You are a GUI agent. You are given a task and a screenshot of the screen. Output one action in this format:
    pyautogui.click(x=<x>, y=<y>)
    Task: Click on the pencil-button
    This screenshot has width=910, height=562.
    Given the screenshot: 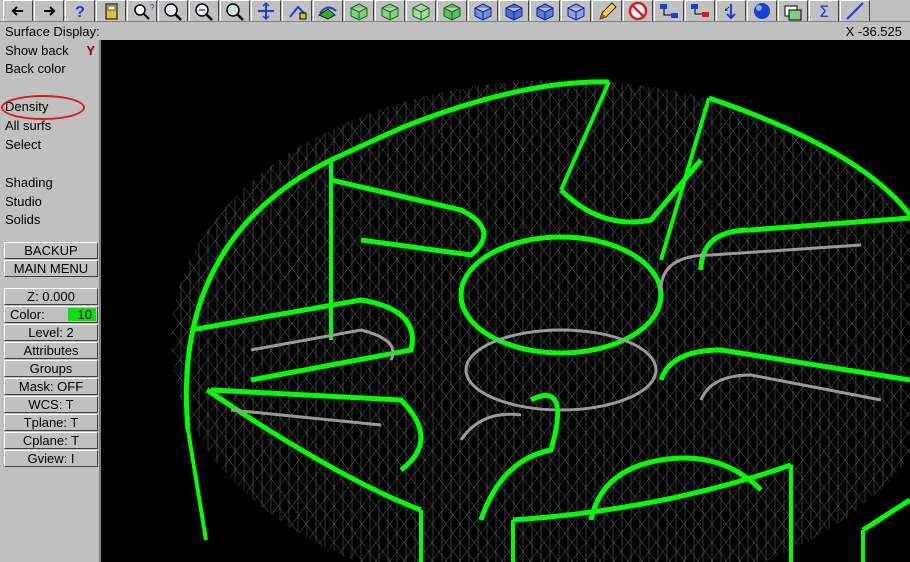 What is the action you would take?
    pyautogui.click(x=607, y=10)
    